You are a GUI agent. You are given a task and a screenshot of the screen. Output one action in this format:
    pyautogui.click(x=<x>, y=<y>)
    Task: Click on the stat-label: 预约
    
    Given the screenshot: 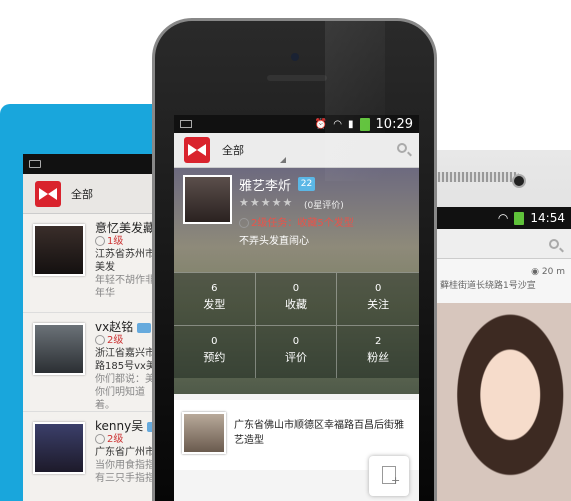 What is the action you would take?
    pyautogui.click(x=214, y=357)
    